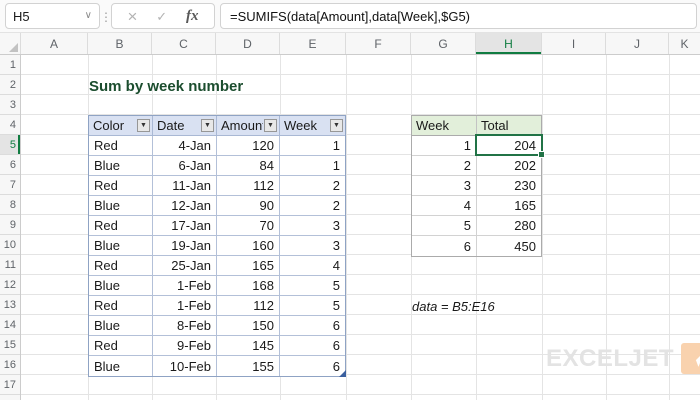 The height and width of the screenshot is (400, 700). What do you see at coordinates (185, 226) in the screenshot?
I see `table-cell: 17-Jan` at bounding box center [185, 226].